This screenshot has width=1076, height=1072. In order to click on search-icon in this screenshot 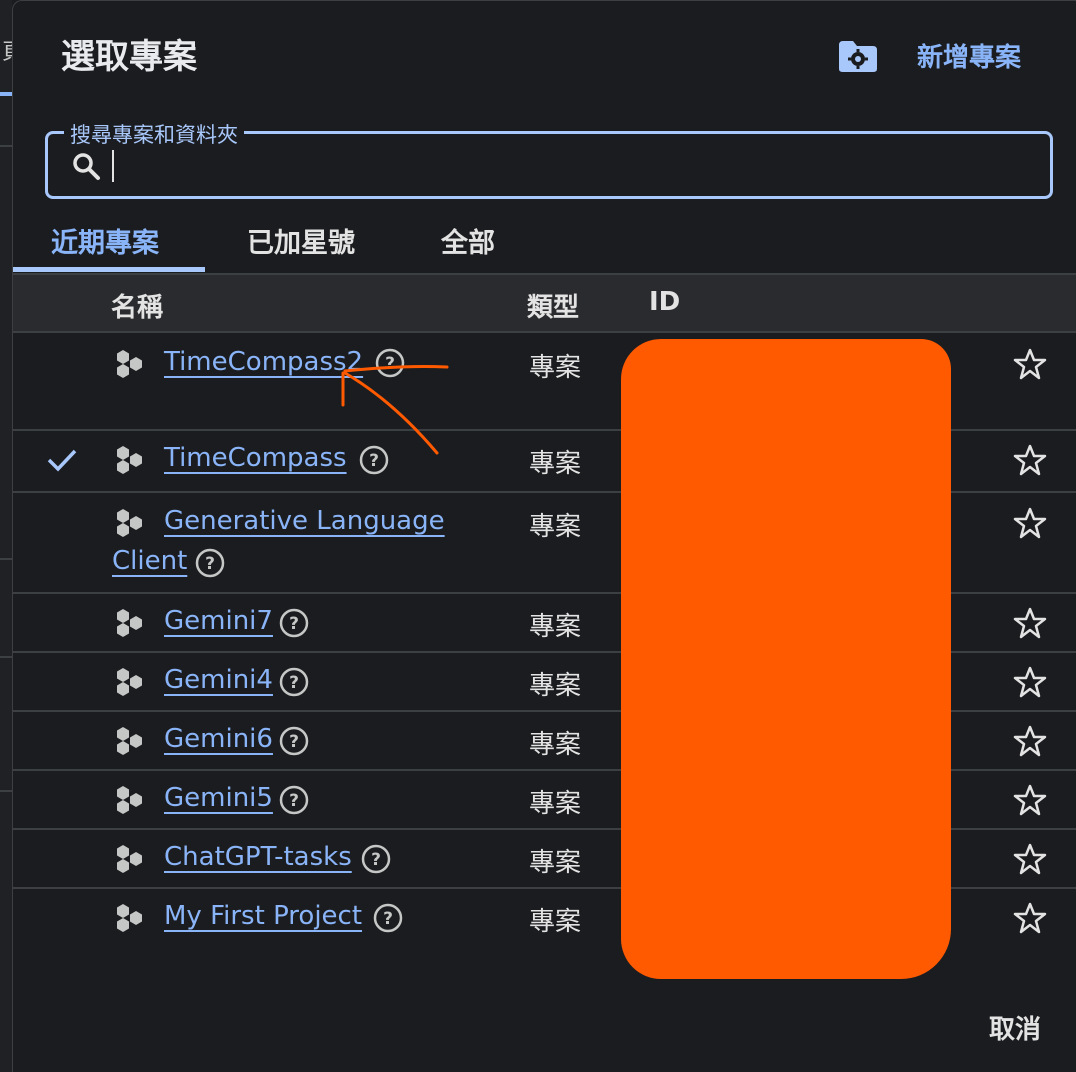, I will do `click(86, 166)`.